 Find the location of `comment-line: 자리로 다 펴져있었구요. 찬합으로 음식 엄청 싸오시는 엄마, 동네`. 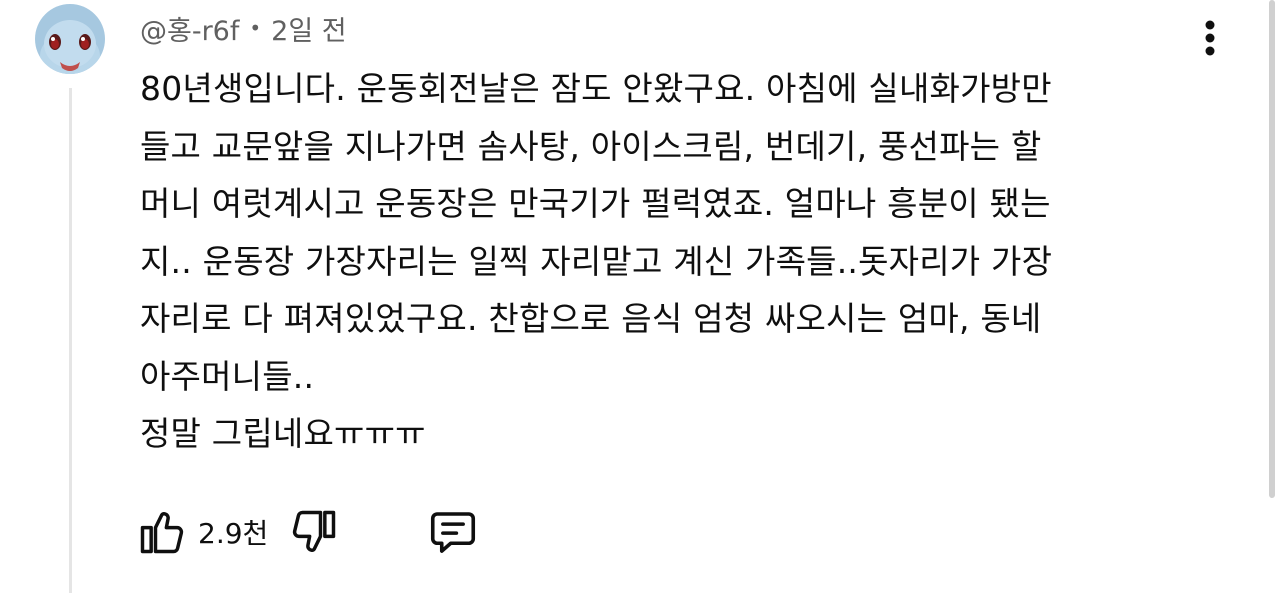

comment-line: 자리로 다 펴져있었구요. 찬합으로 음식 엄청 싸오시는 엄마, 동네 is located at coordinates (591, 318).